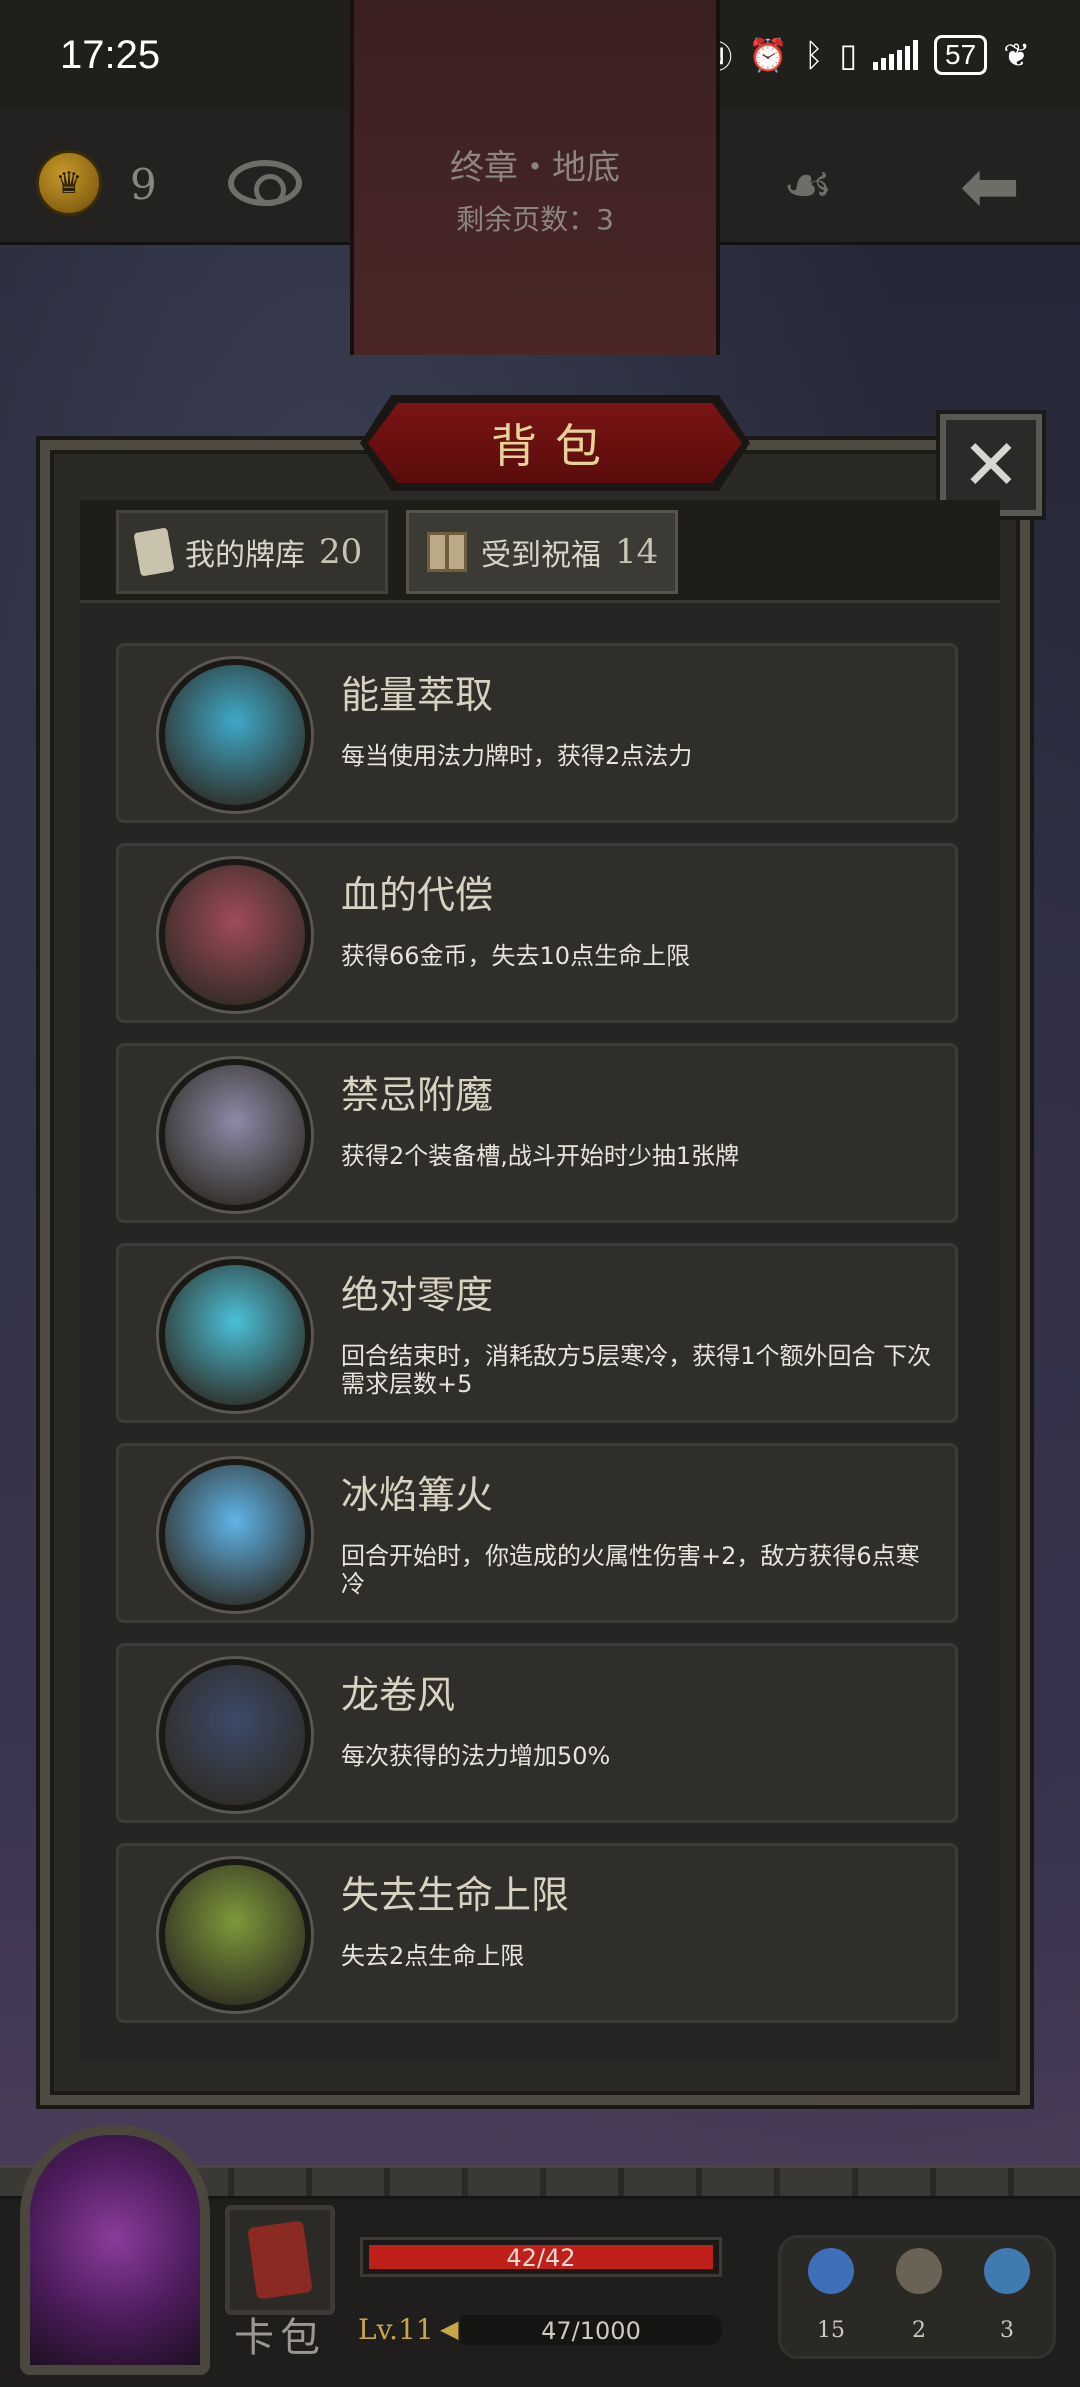 This screenshot has height=2387, width=1080. I want to click on tab-blessings: 受到祝福 14, so click(542, 552).